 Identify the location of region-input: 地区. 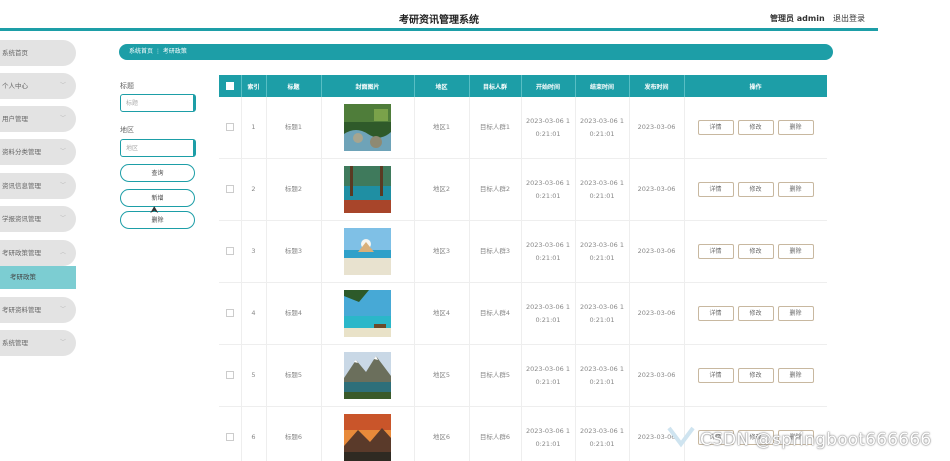
(158, 148).